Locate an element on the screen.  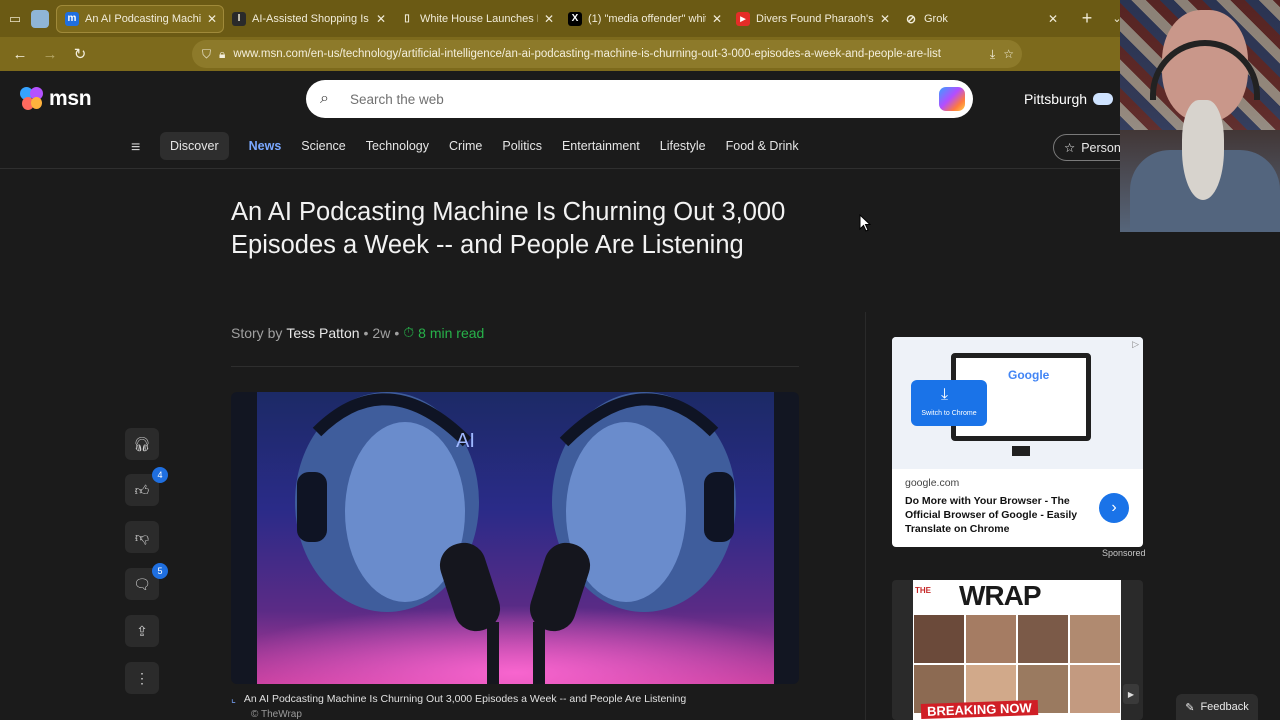
more-vertical-icon: ⋮ is located at coordinates (142, 677).